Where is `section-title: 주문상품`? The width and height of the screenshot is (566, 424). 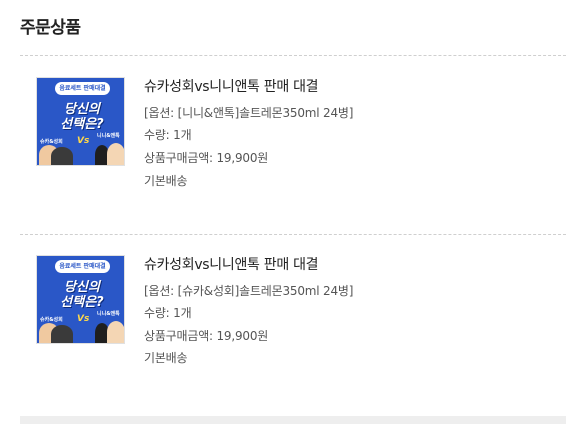 section-title: 주문상품 is located at coordinates (50, 28).